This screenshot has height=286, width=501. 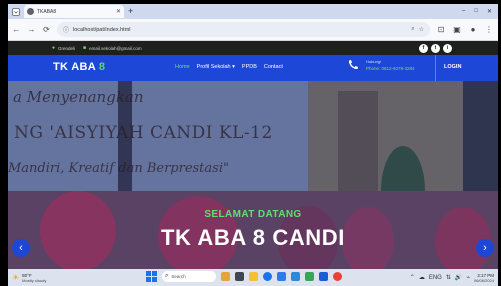 What do you see at coordinates (452, 278) in the screenshot?
I see `system-tray: ⌃ ☁ ENG ⇅ 🔊 ⌁ 3:17 PM 06/06/2024` at bounding box center [452, 278].